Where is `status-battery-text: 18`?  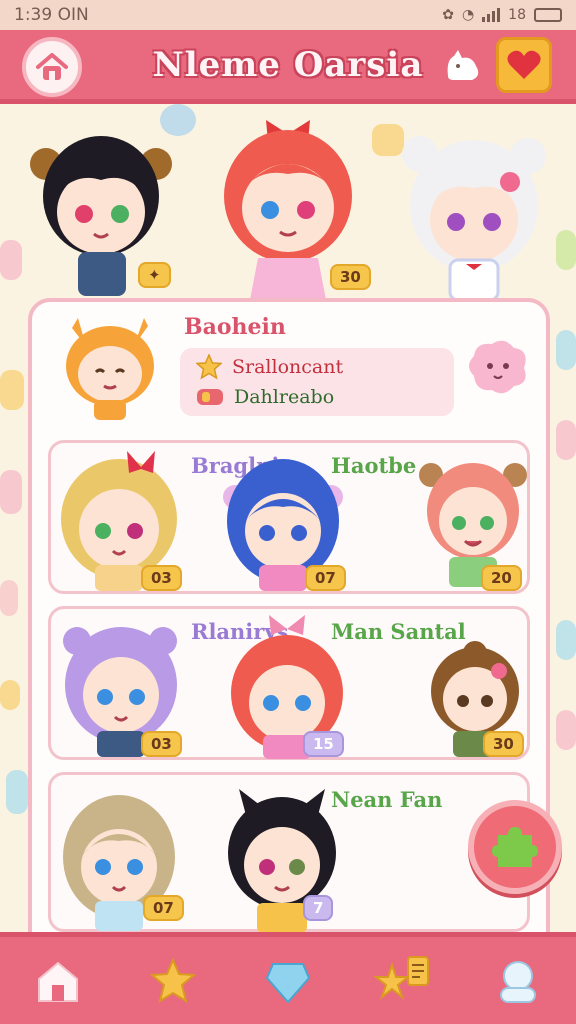 status-battery-text: 18 is located at coordinates (517, 15).